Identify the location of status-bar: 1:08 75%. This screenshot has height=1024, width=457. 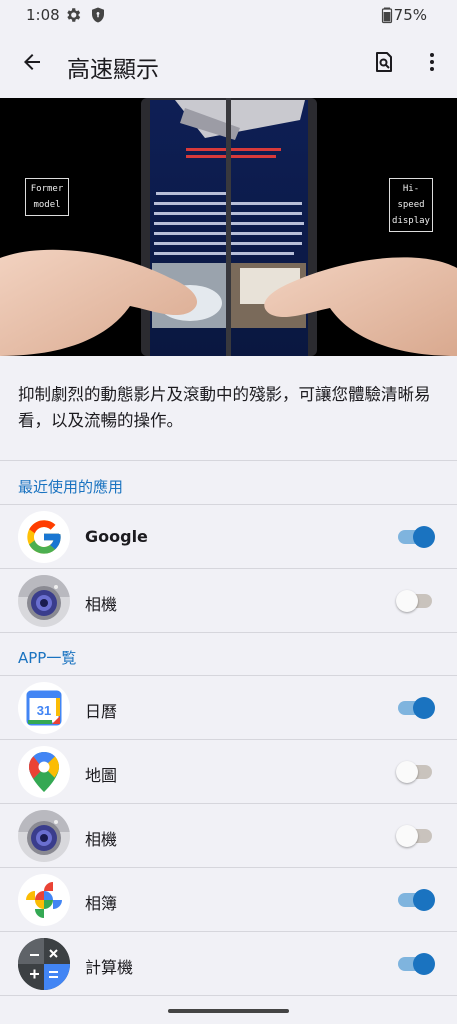
(228, 16).